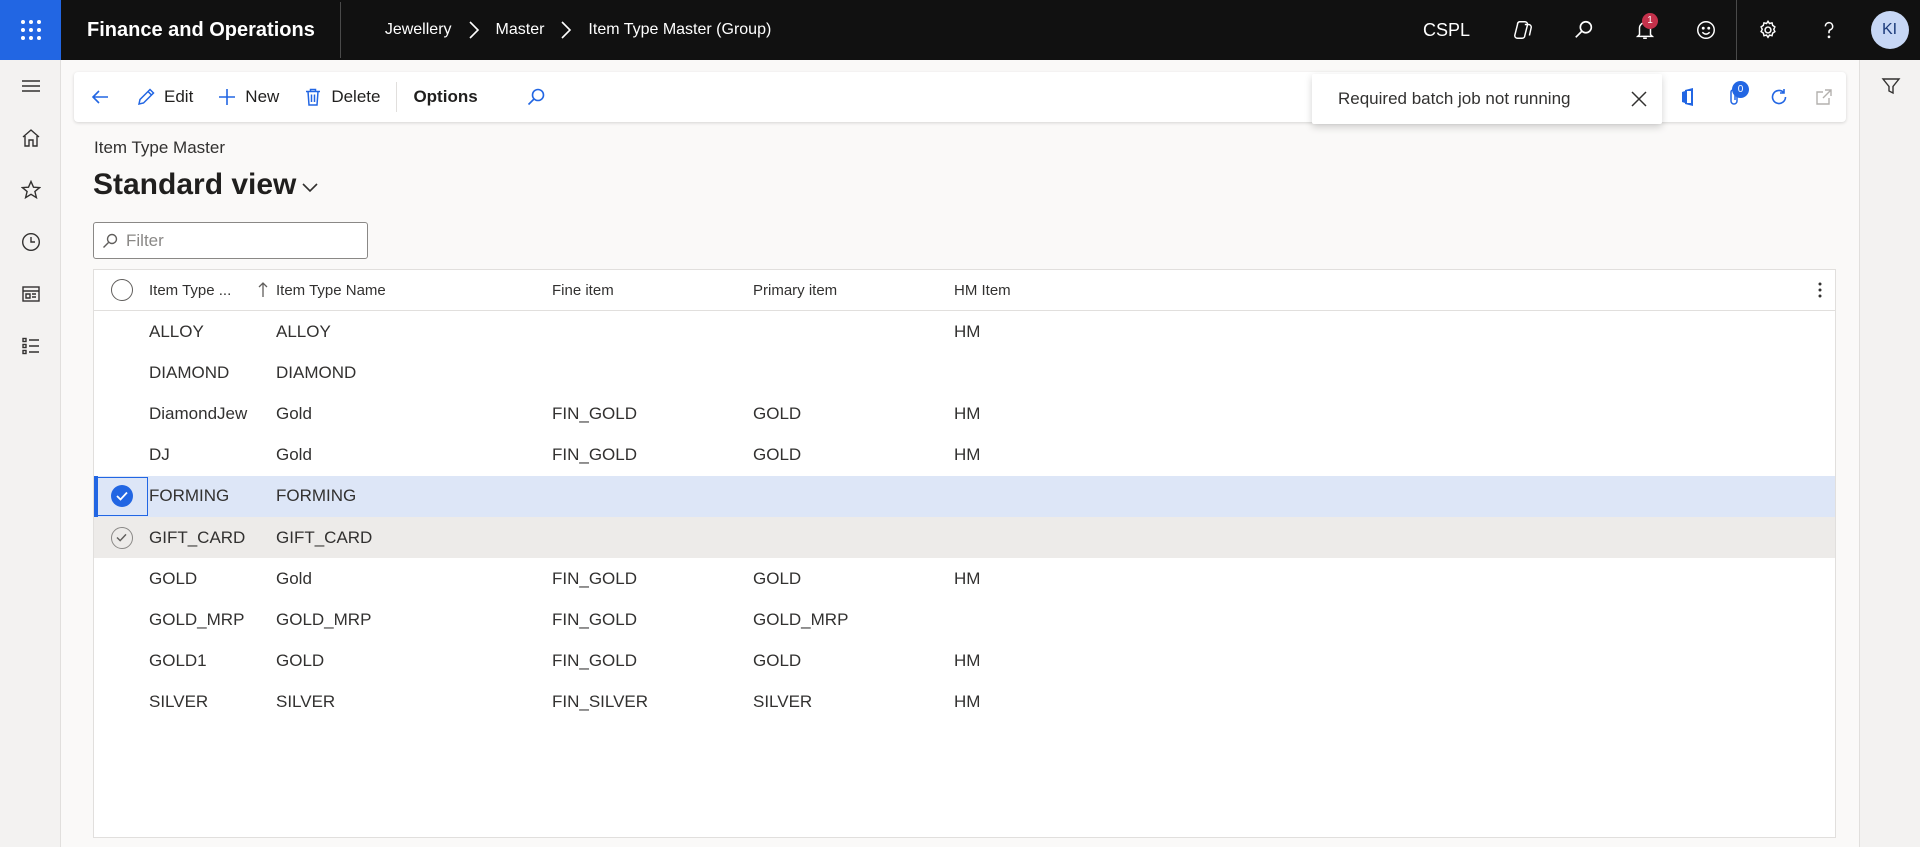  Describe the element at coordinates (303, 331) in the screenshot. I see `cell-item-type-name: ALLOY` at that location.